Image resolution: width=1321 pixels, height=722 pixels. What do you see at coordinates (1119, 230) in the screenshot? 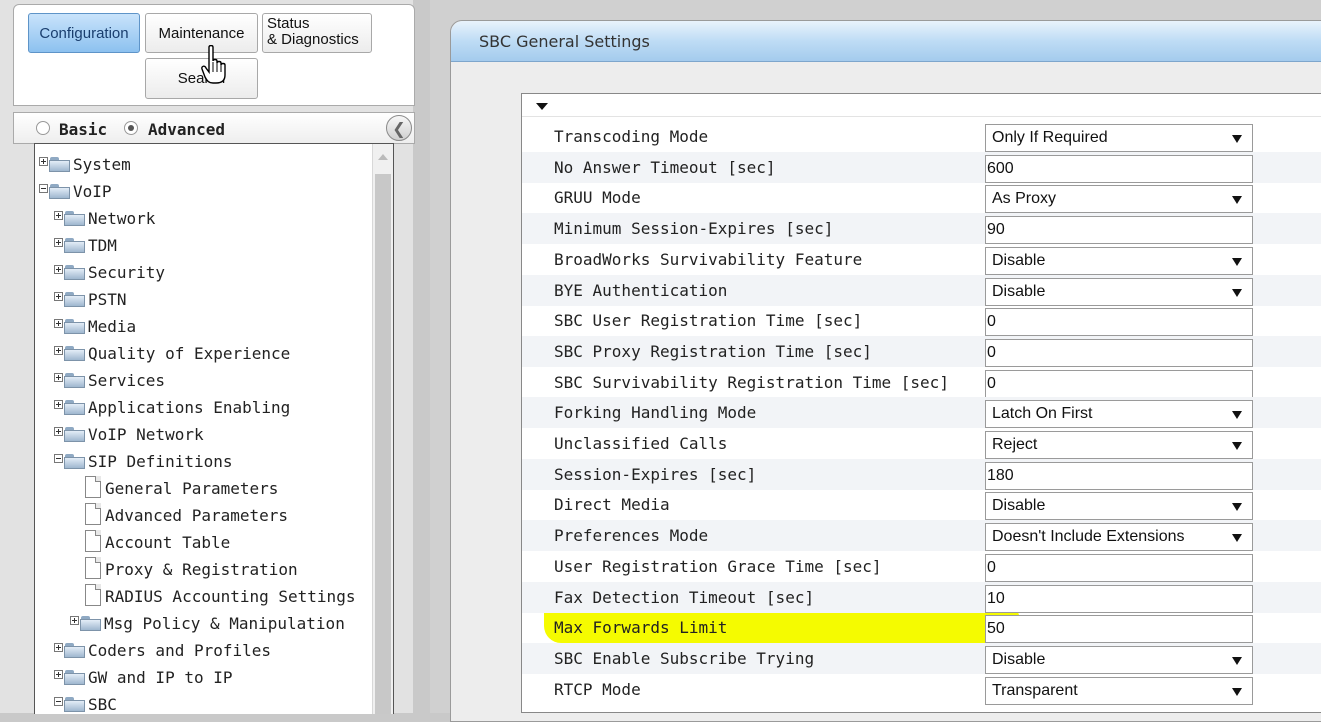
I see `minimum-session-expires-sec-input: 90` at bounding box center [1119, 230].